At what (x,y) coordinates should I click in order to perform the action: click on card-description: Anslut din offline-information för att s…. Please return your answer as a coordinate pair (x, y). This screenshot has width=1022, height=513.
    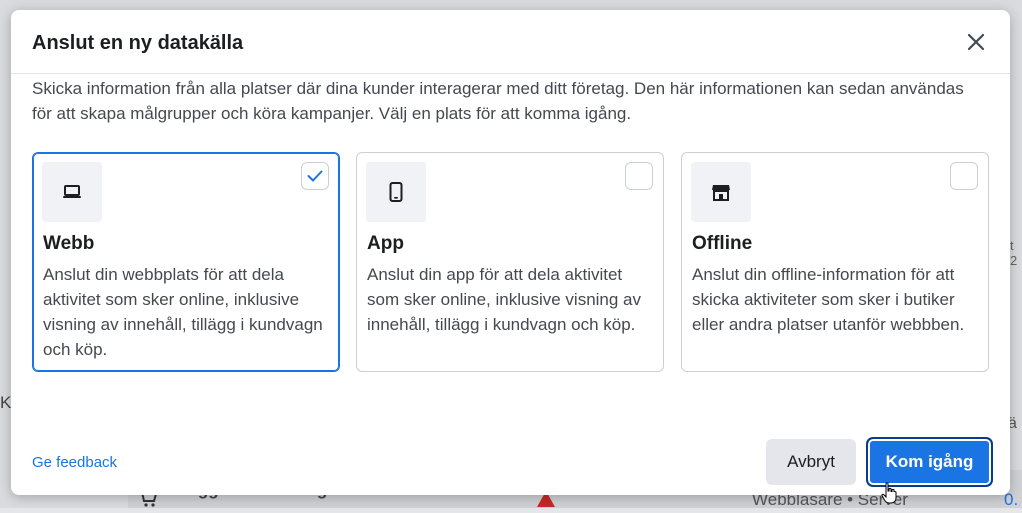
    Looking at the image, I should click on (828, 299).